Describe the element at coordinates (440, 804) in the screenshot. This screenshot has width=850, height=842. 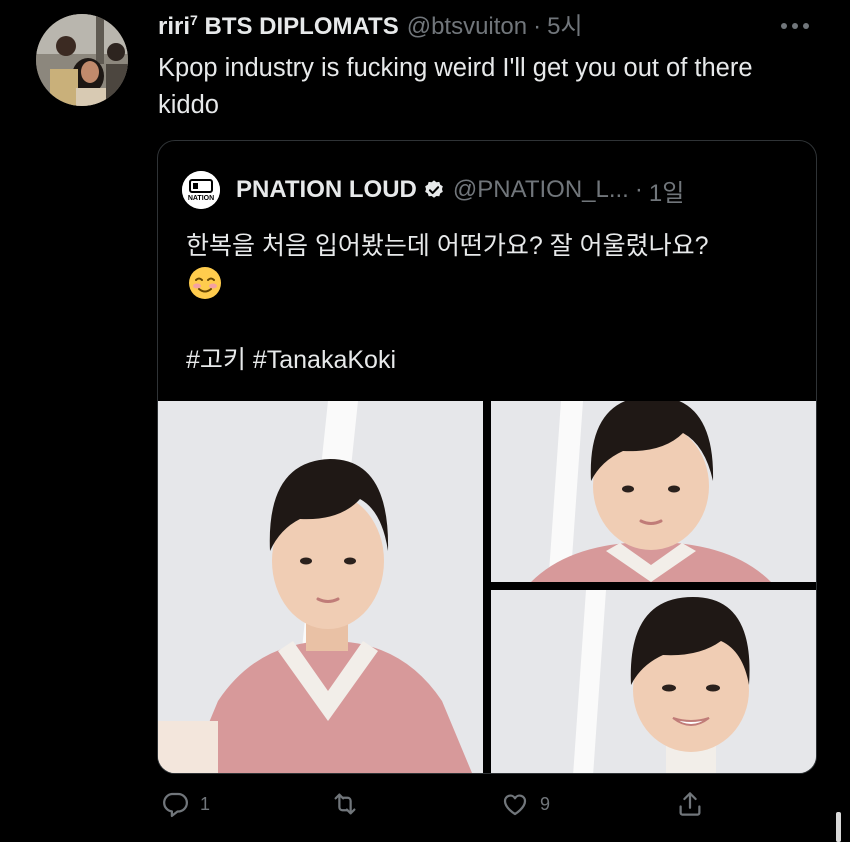
I see `tweet-action-bar: 1 9` at that location.